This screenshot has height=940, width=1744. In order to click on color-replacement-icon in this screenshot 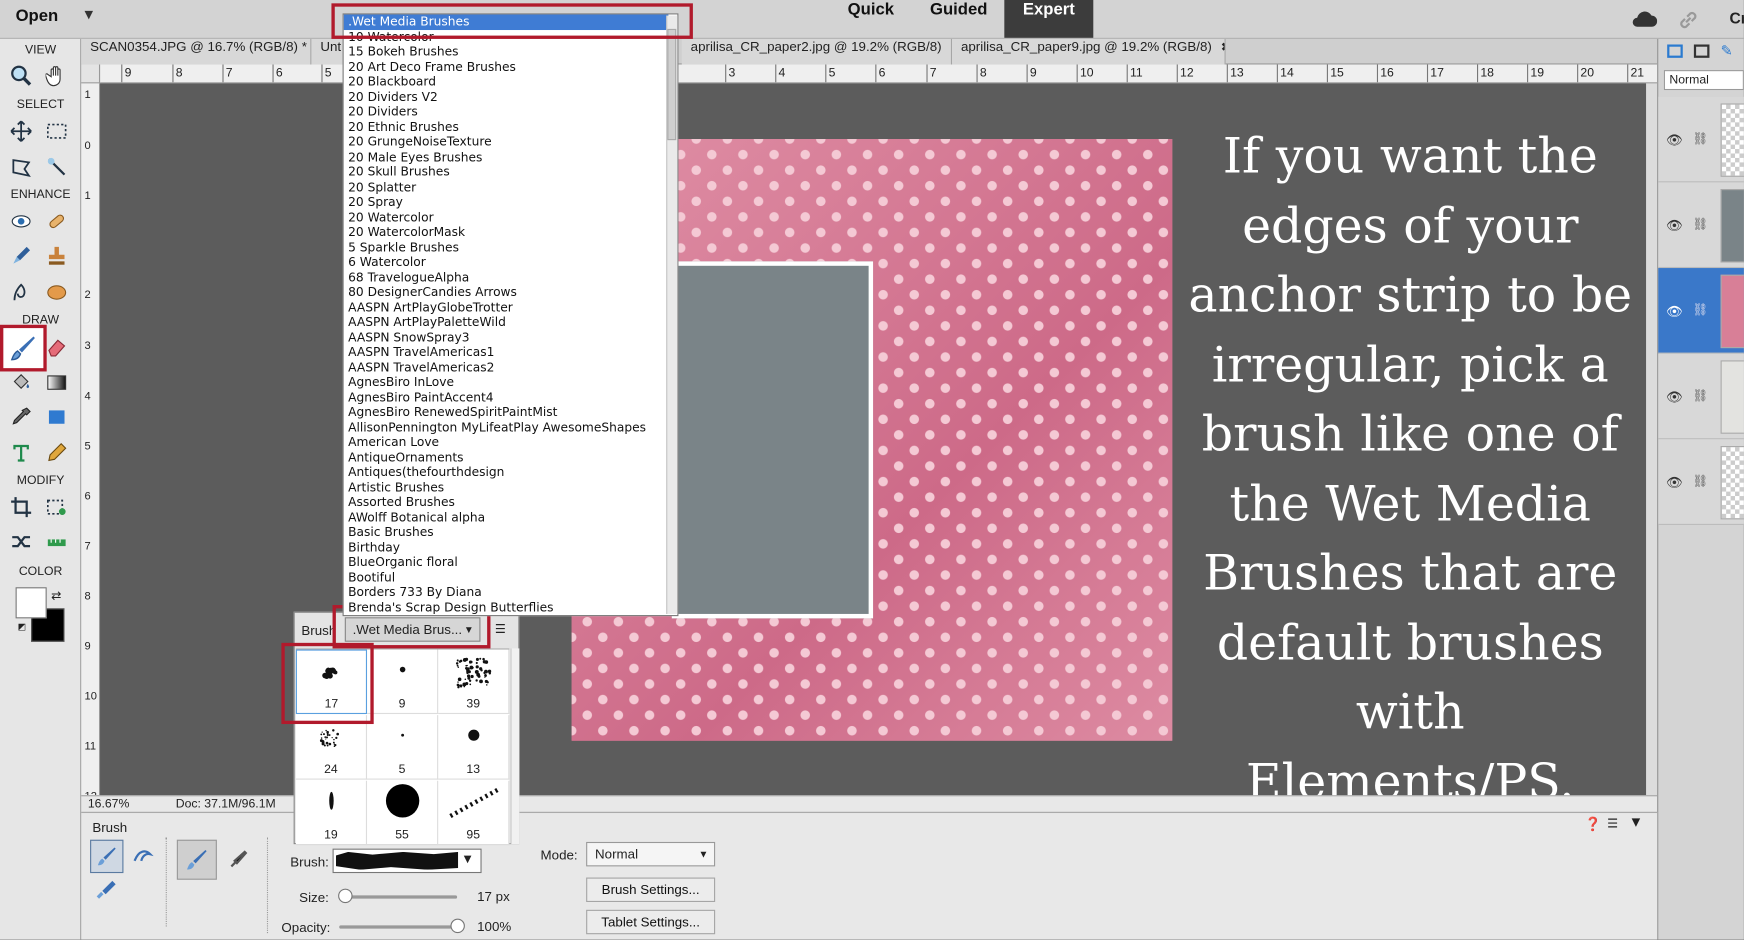, I will do `click(106, 889)`.